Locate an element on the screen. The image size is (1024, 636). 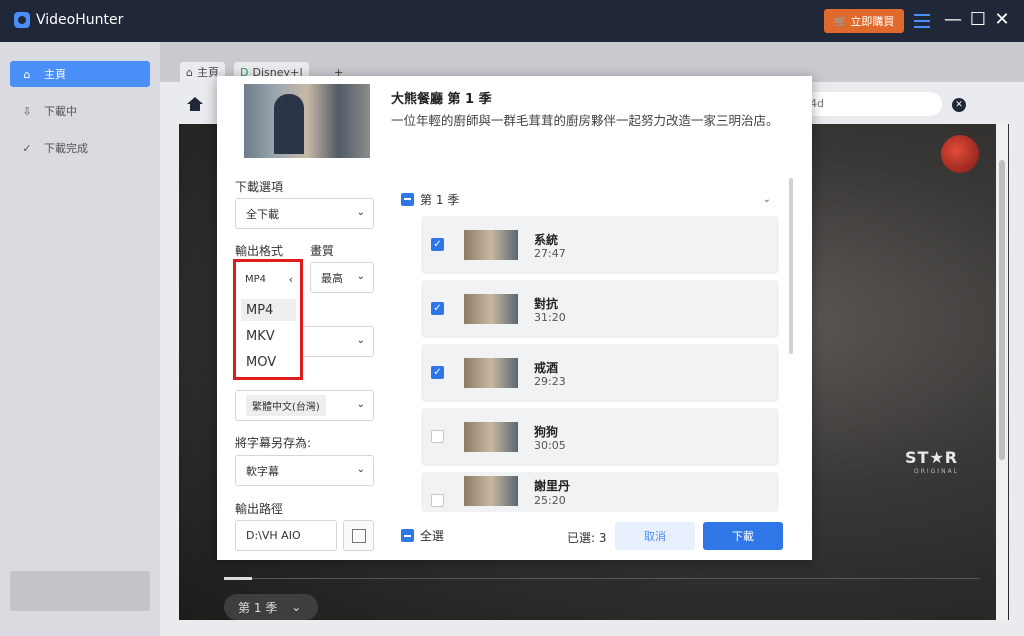
episode-row: ✓ 戒酒 29:23 is located at coordinates (600, 373).